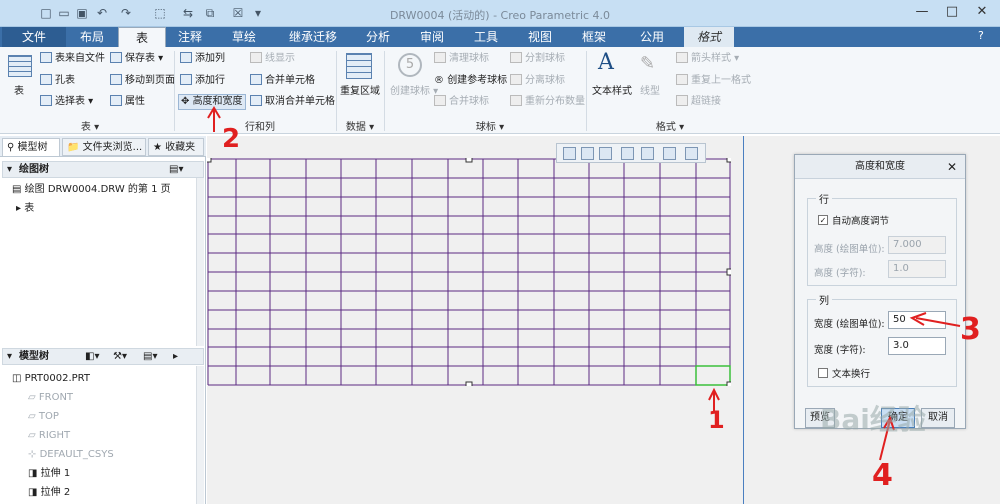 Image resolution: width=1000 pixels, height=504 pixels. I want to click on annotation-4: 4, so click(882, 475).